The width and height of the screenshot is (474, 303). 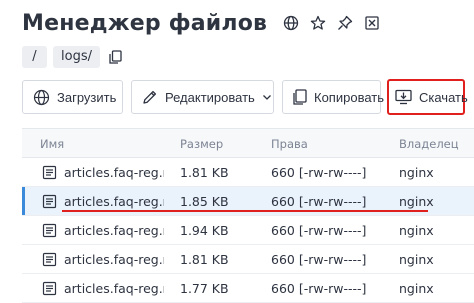 I want to click on copy-button-label: Копировать, so click(x=349, y=97).